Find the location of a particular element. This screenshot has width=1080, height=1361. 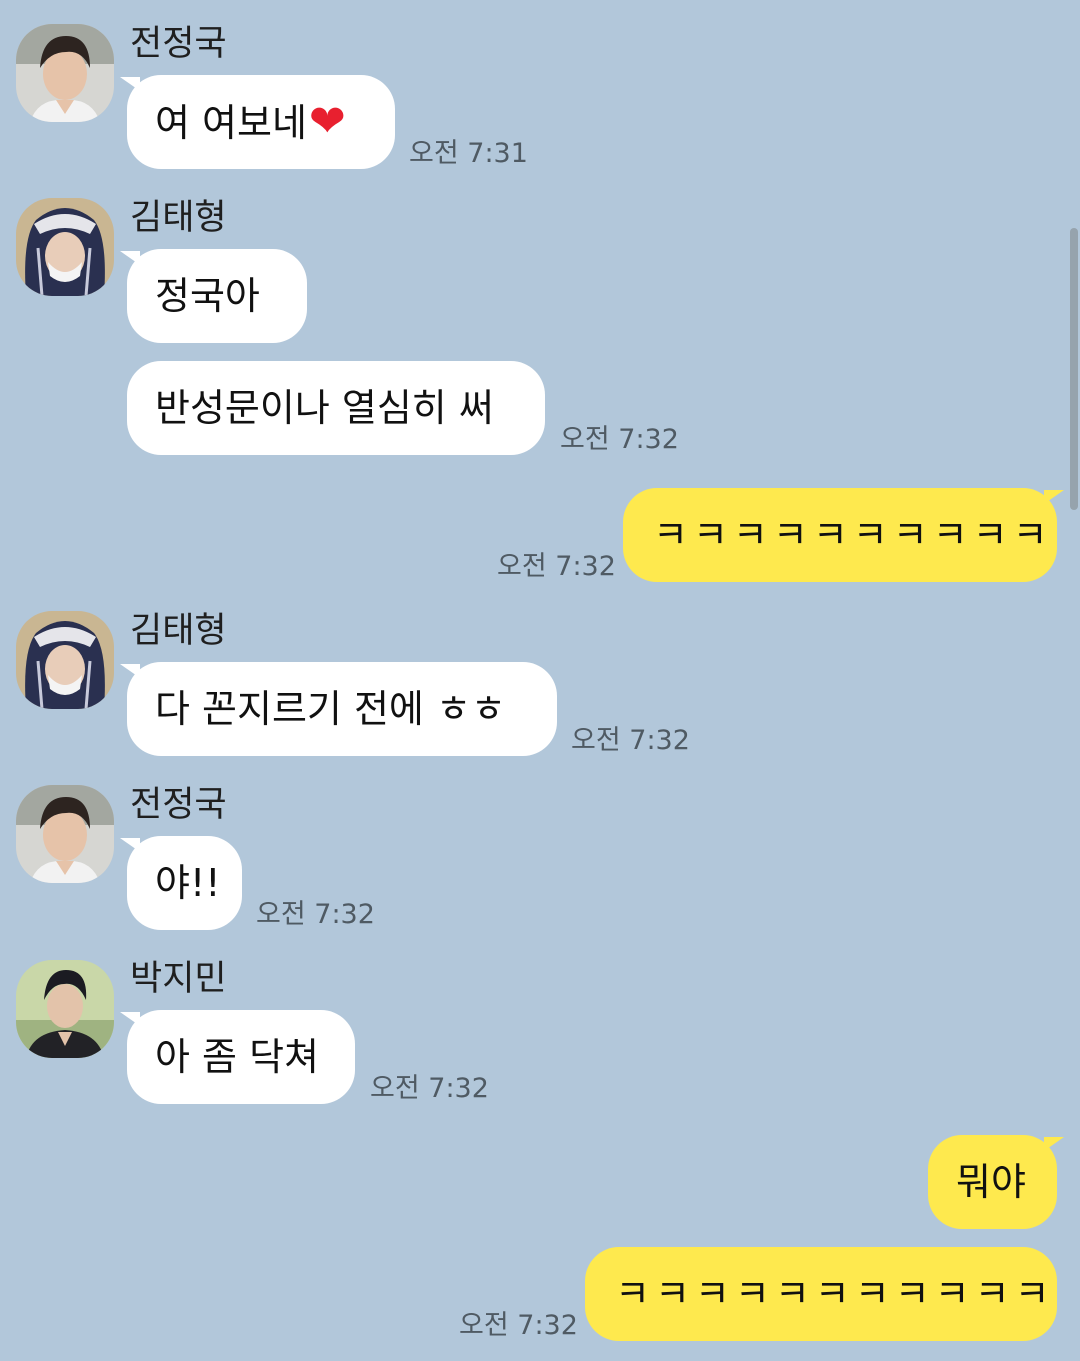

message-bubble: 반성문이나 열심히 써 is located at coordinates (336, 408).